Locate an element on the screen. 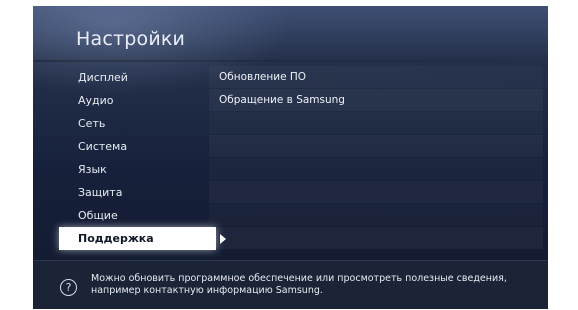  menu-item-label: Язык is located at coordinates (92, 169).